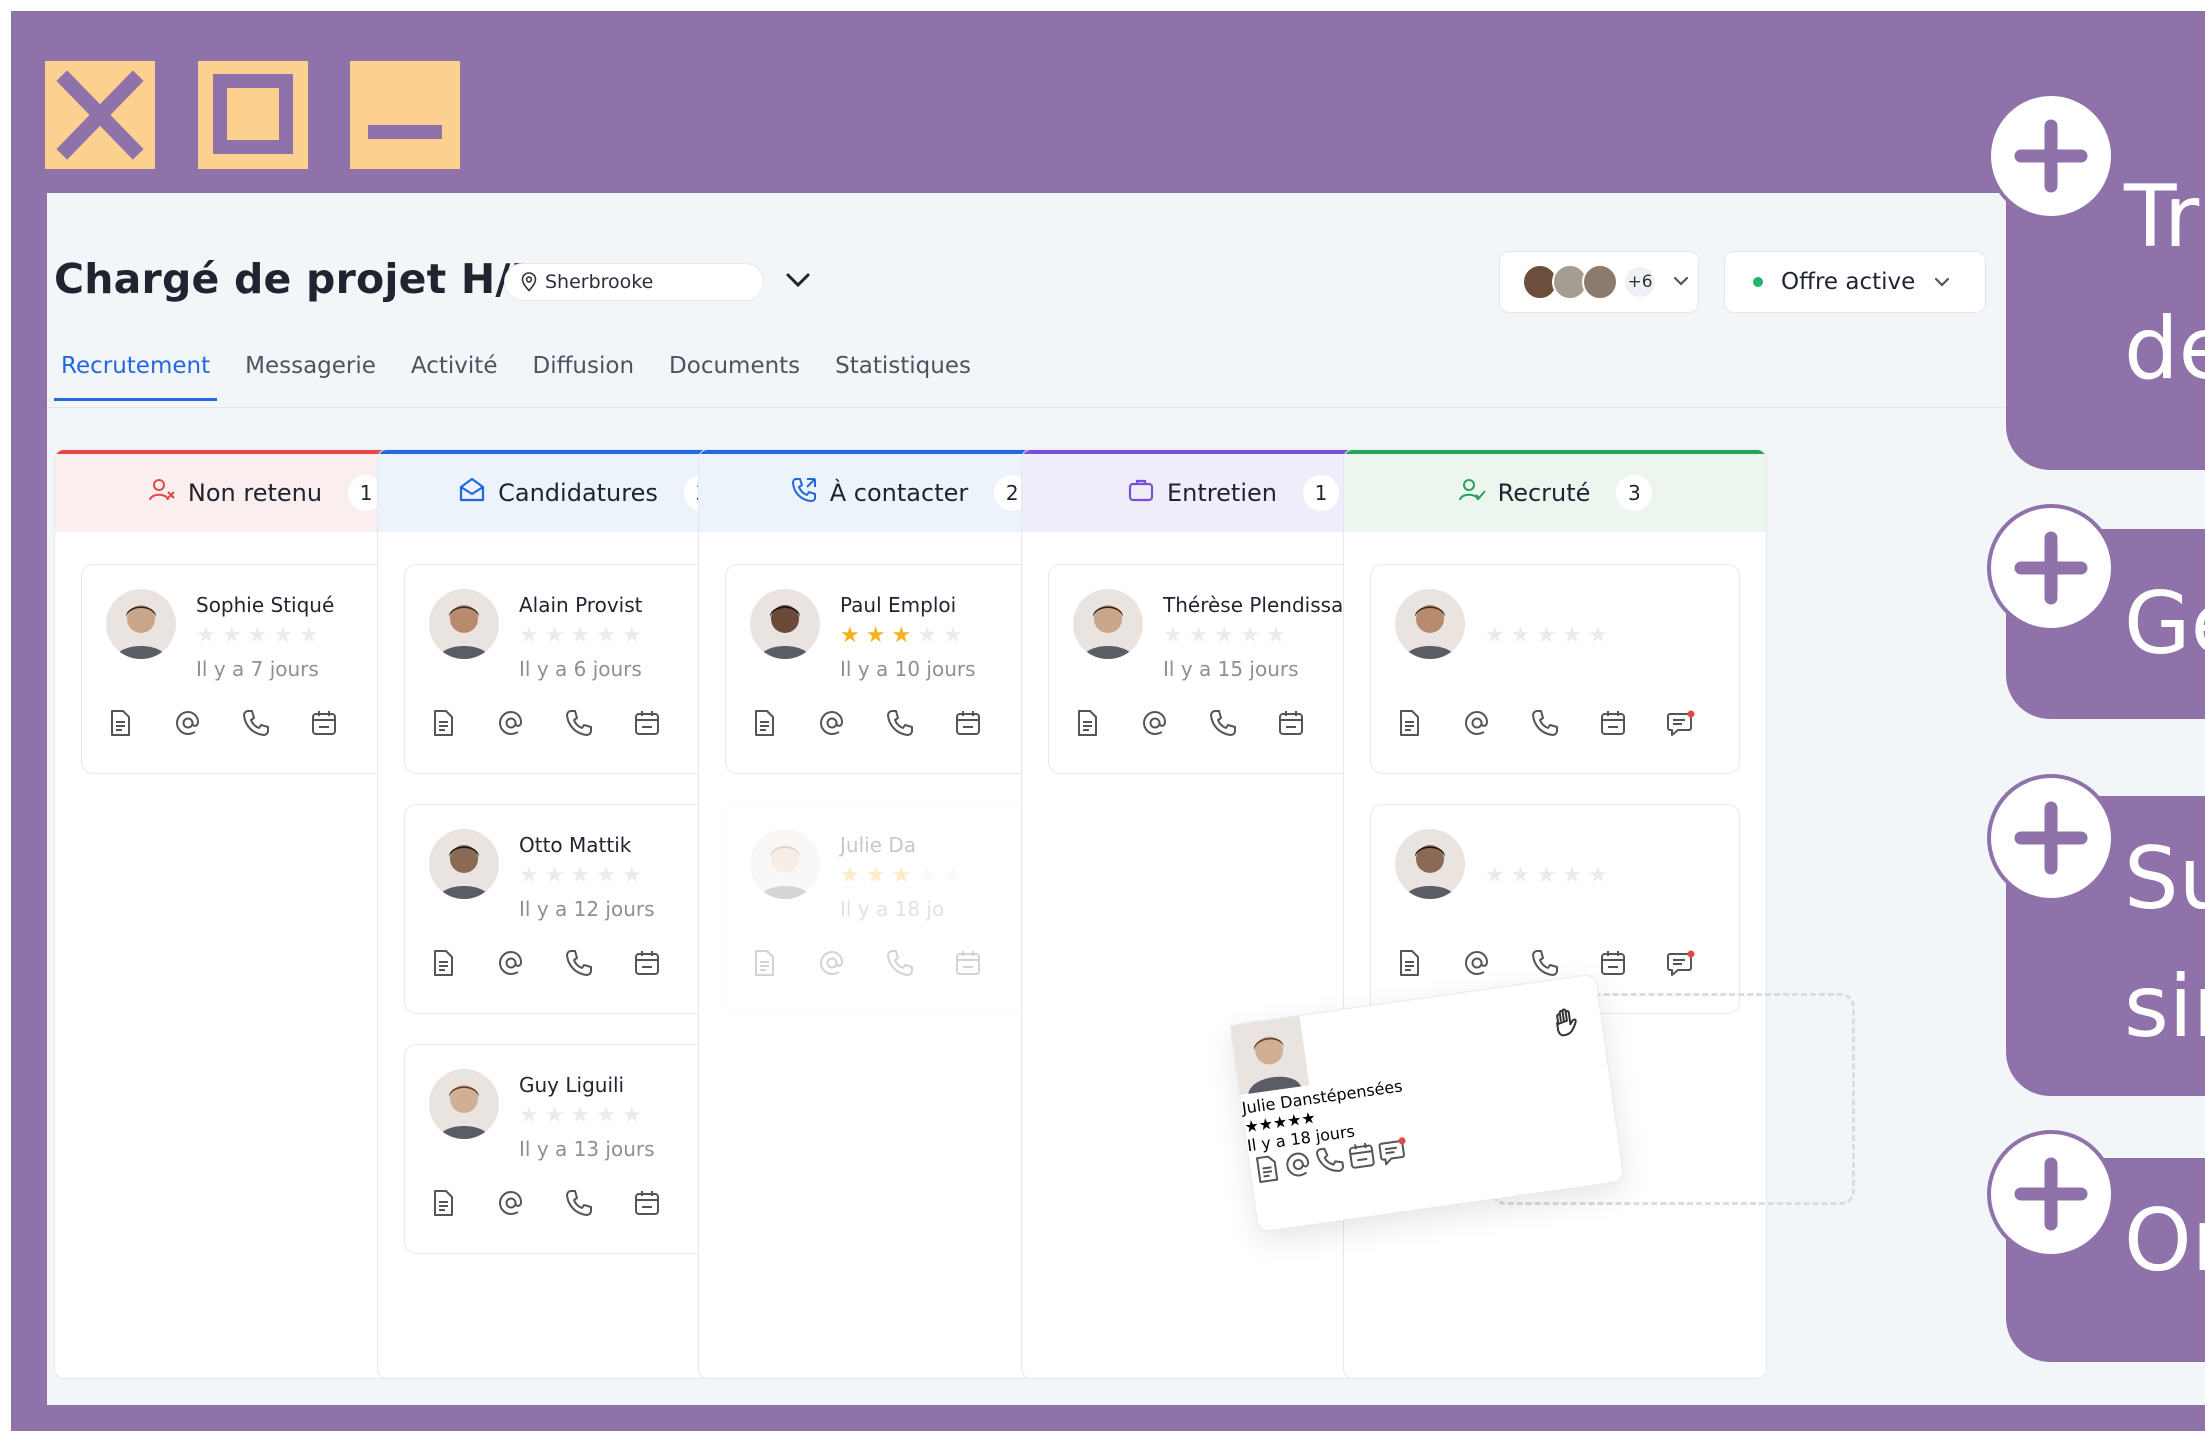 Image resolution: width=2205 pixels, height=1431 pixels. Describe the element at coordinates (405, 115) in the screenshot. I see `minimize-button` at that location.